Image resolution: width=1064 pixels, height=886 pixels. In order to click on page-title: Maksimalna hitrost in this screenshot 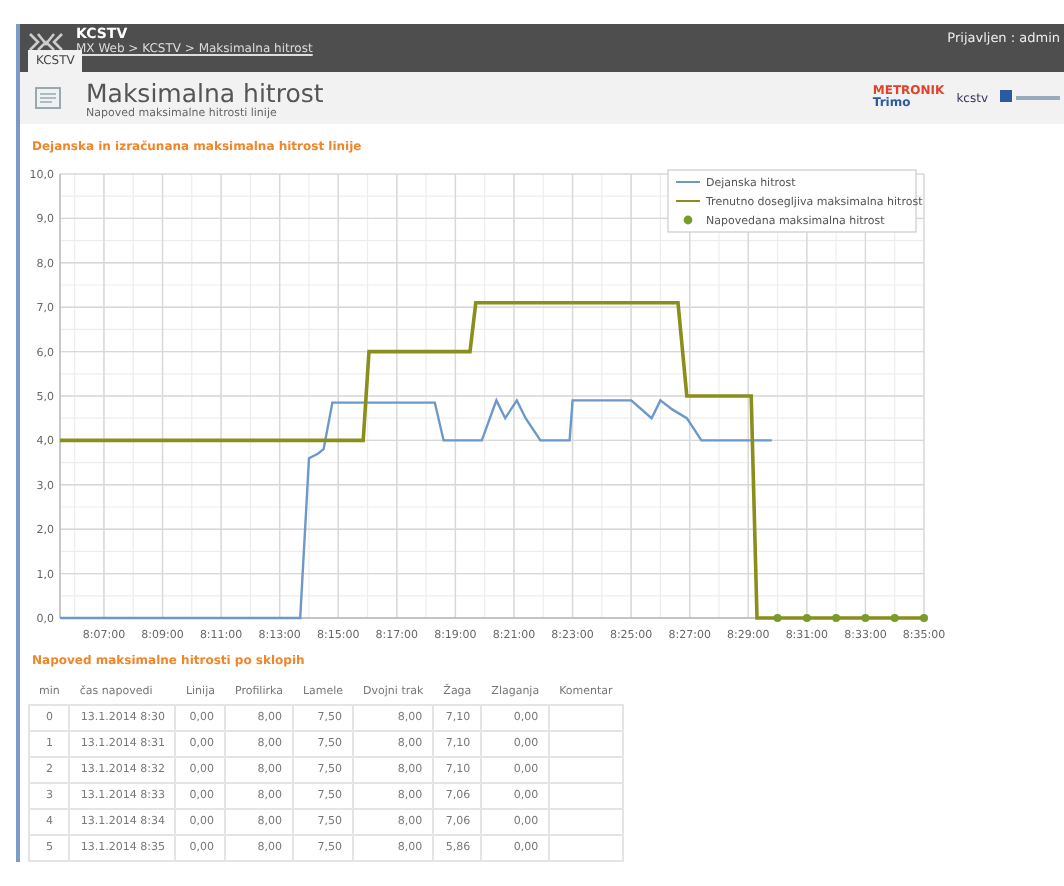, I will do `click(205, 92)`.